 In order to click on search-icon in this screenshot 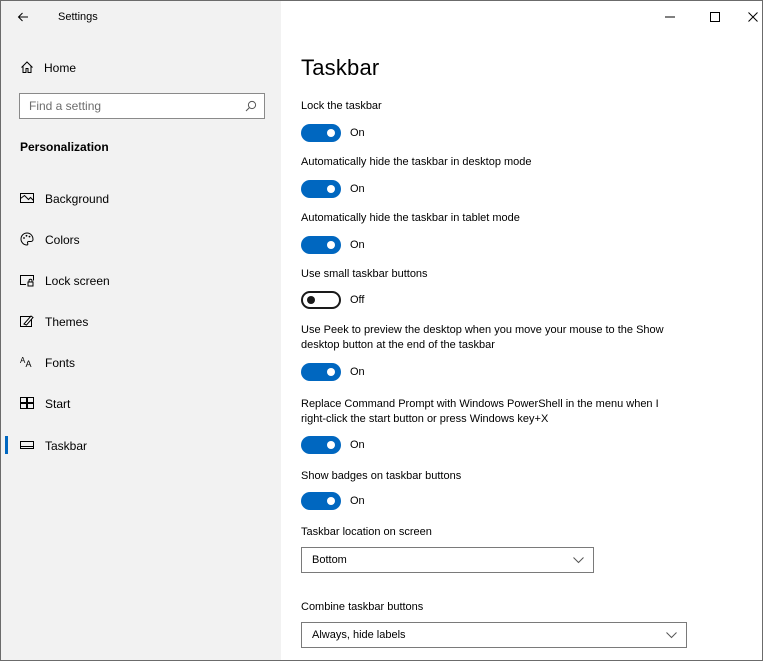, I will do `click(251, 106)`.